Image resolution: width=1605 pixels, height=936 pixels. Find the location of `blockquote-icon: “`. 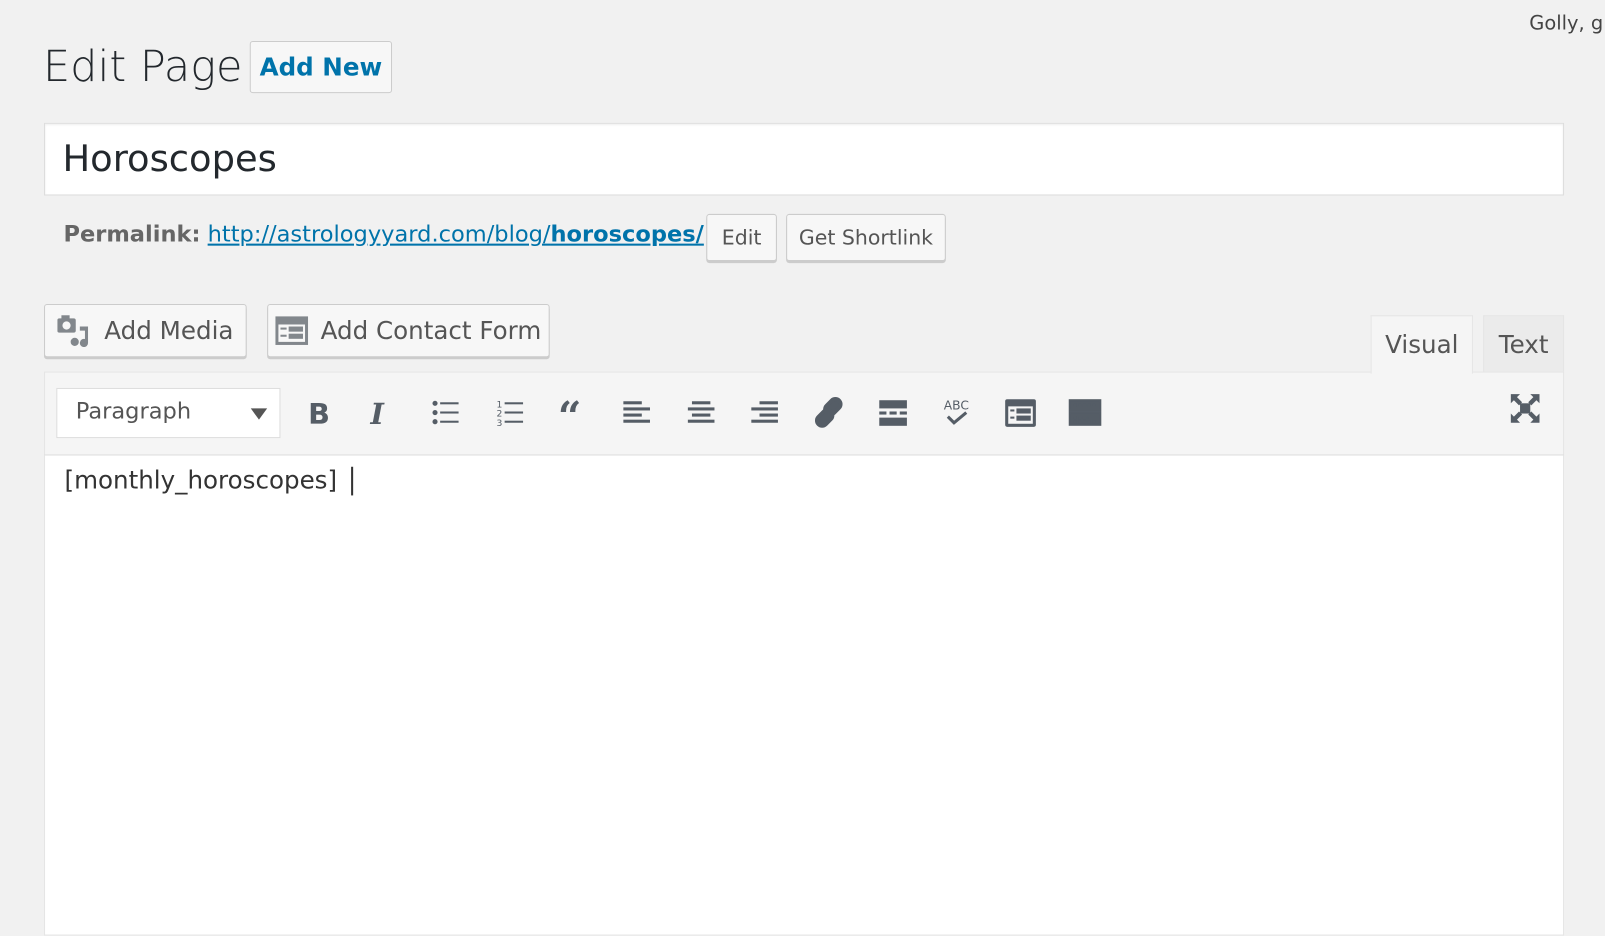

blockquote-icon: “ is located at coordinates (573, 412).